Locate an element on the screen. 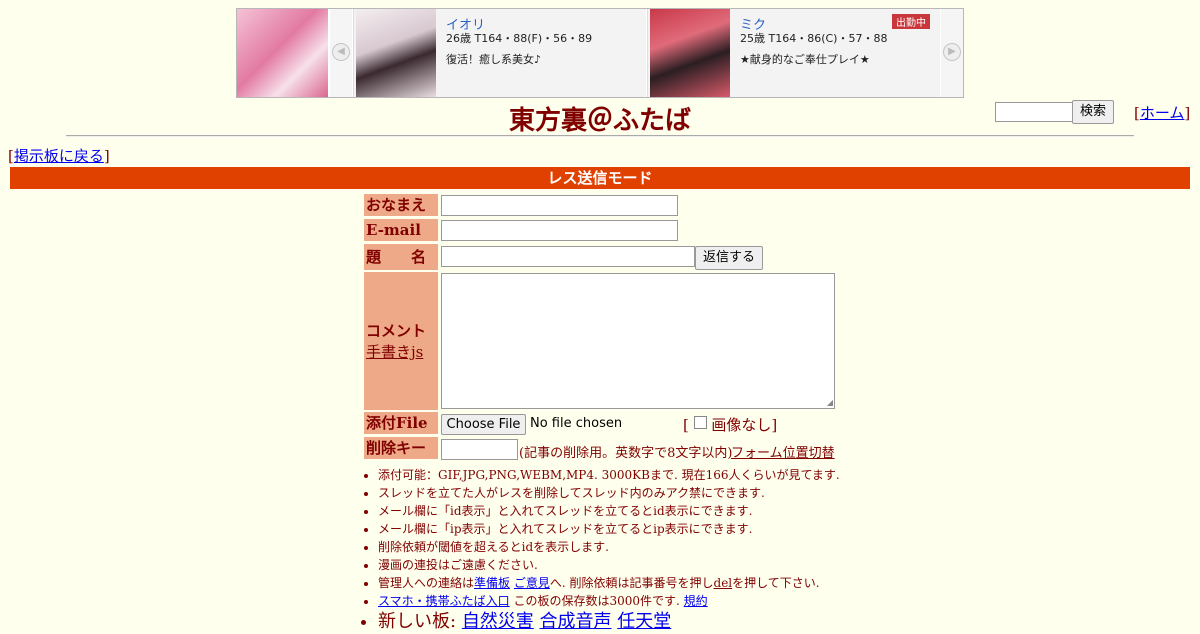  comment-label-cell: コメント 手書きjs is located at coordinates (401, 341).